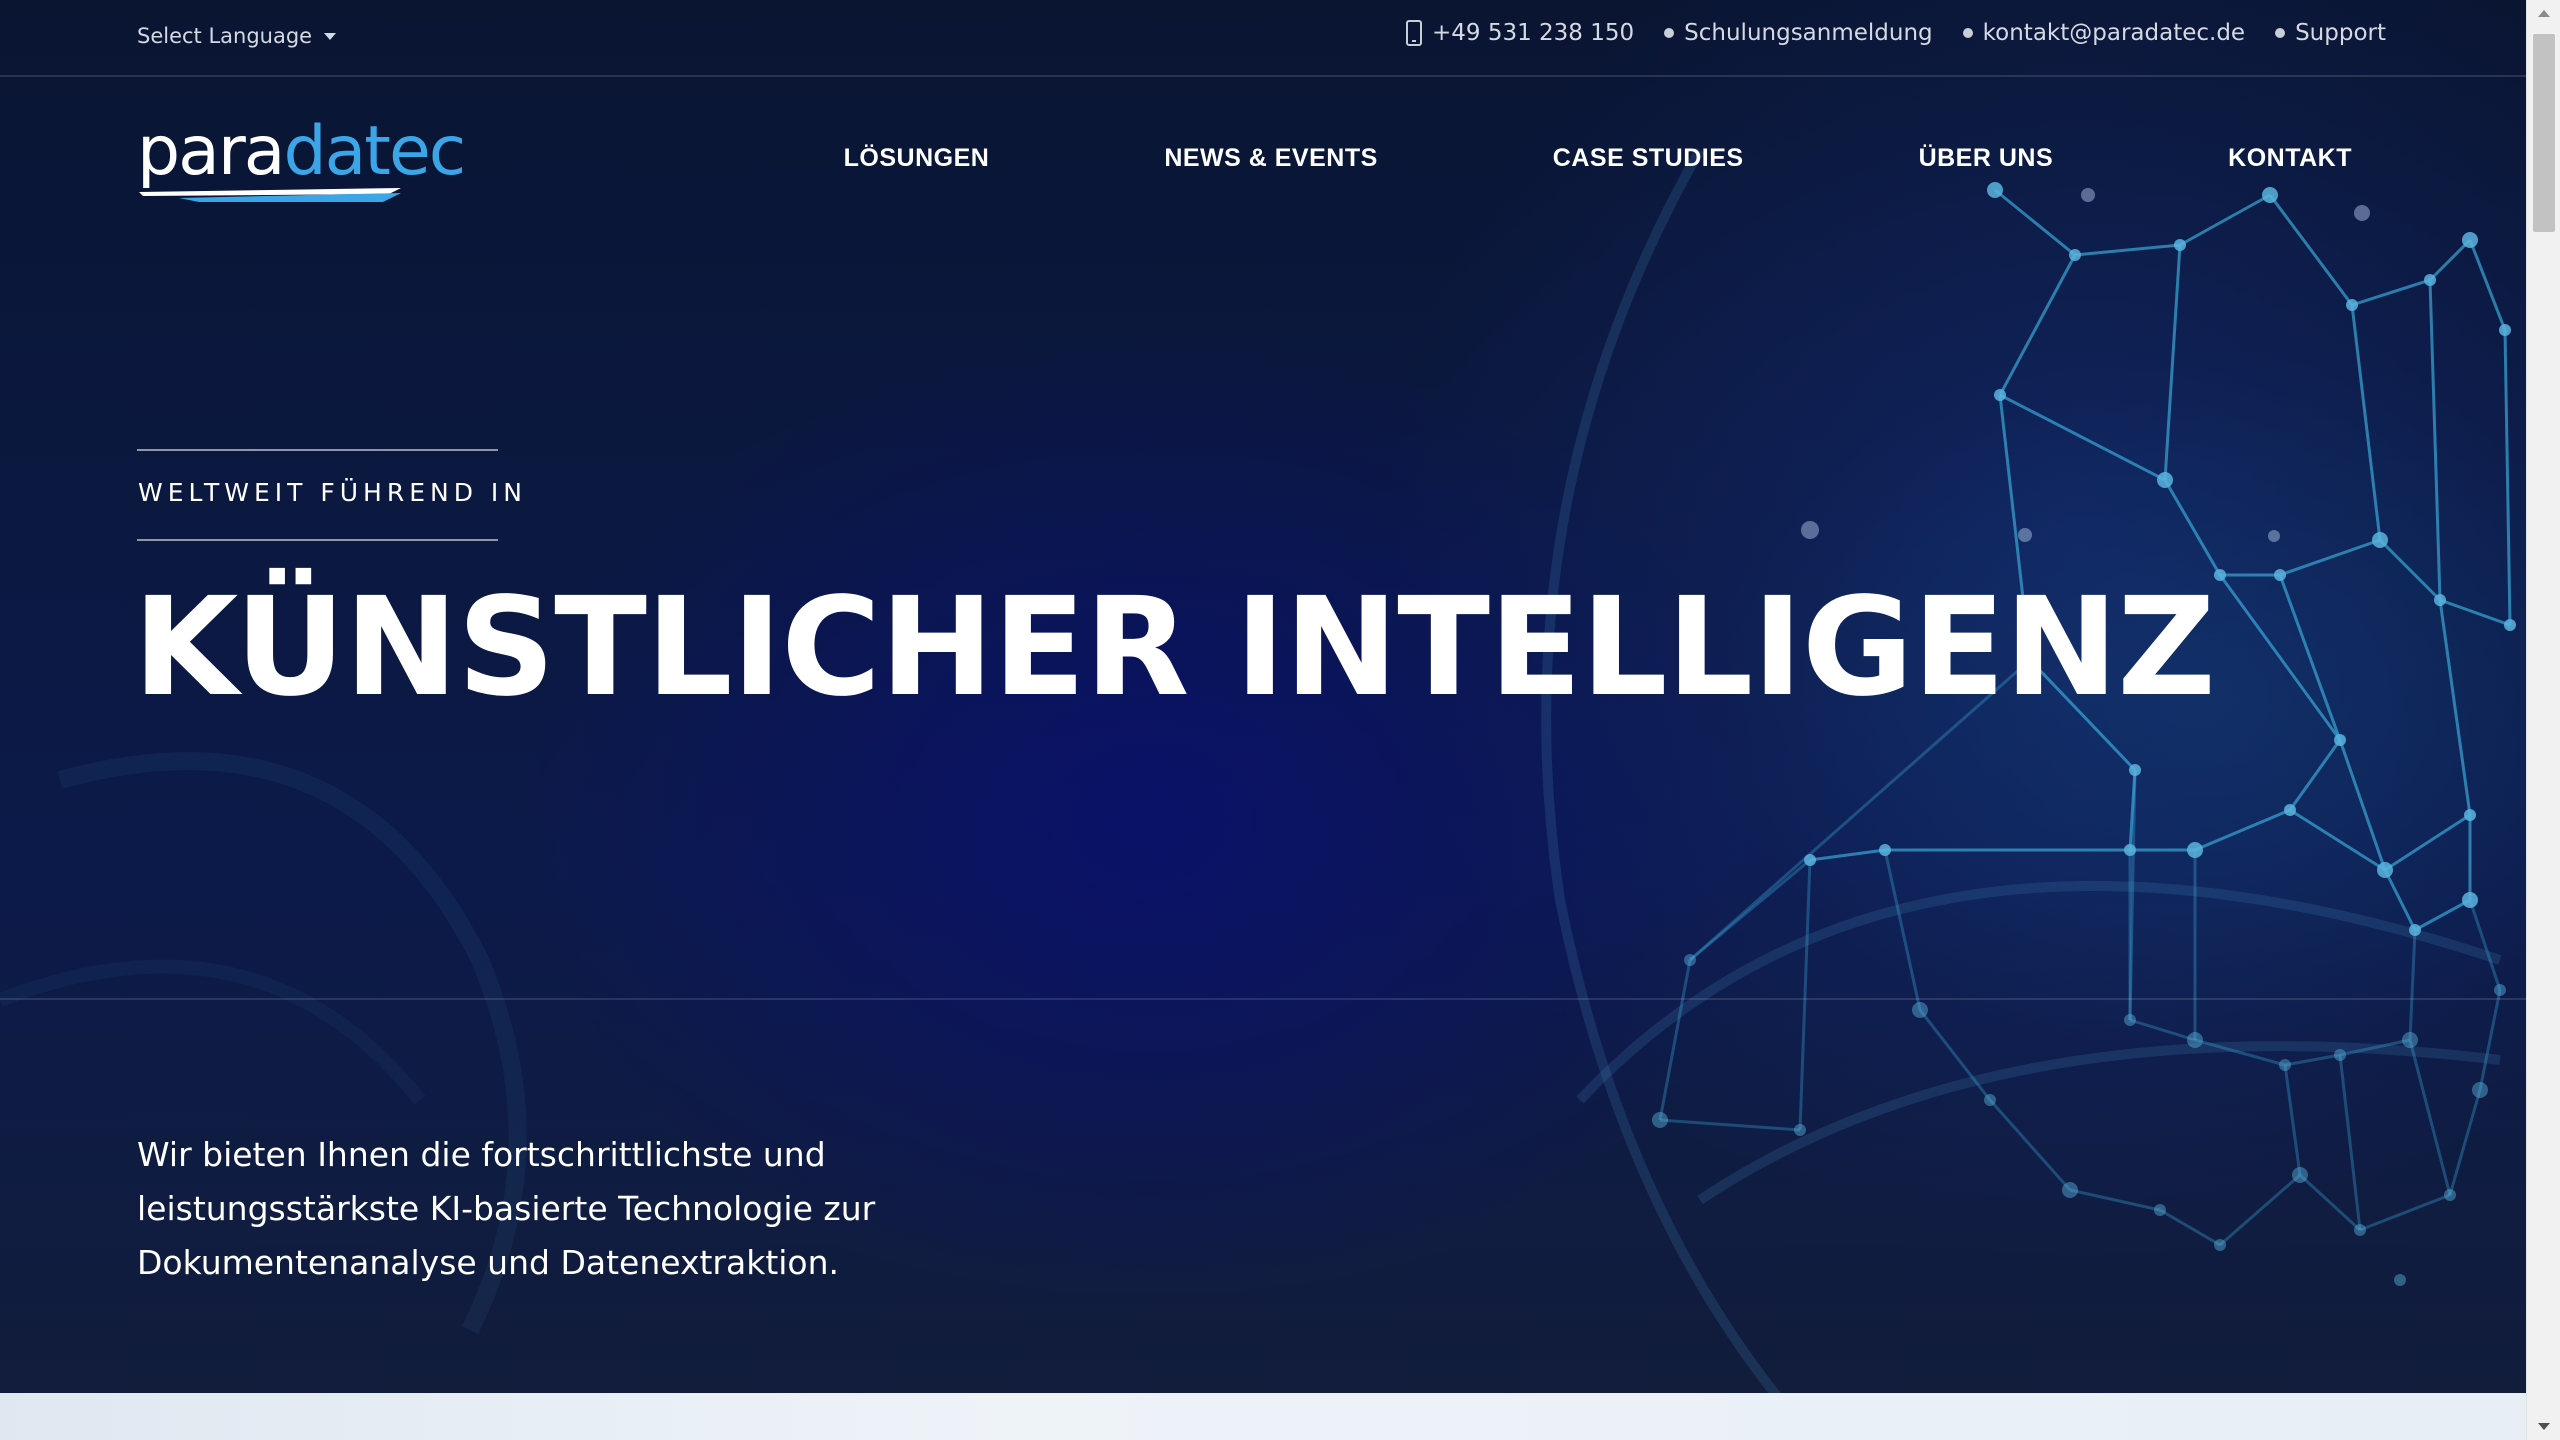 This screenshot has height=1440, width=2560. What do you see at coordinates (317, 540) in the screenshot?
I see `eyebrow-rule-bottom` at bounding box center [317, 540].